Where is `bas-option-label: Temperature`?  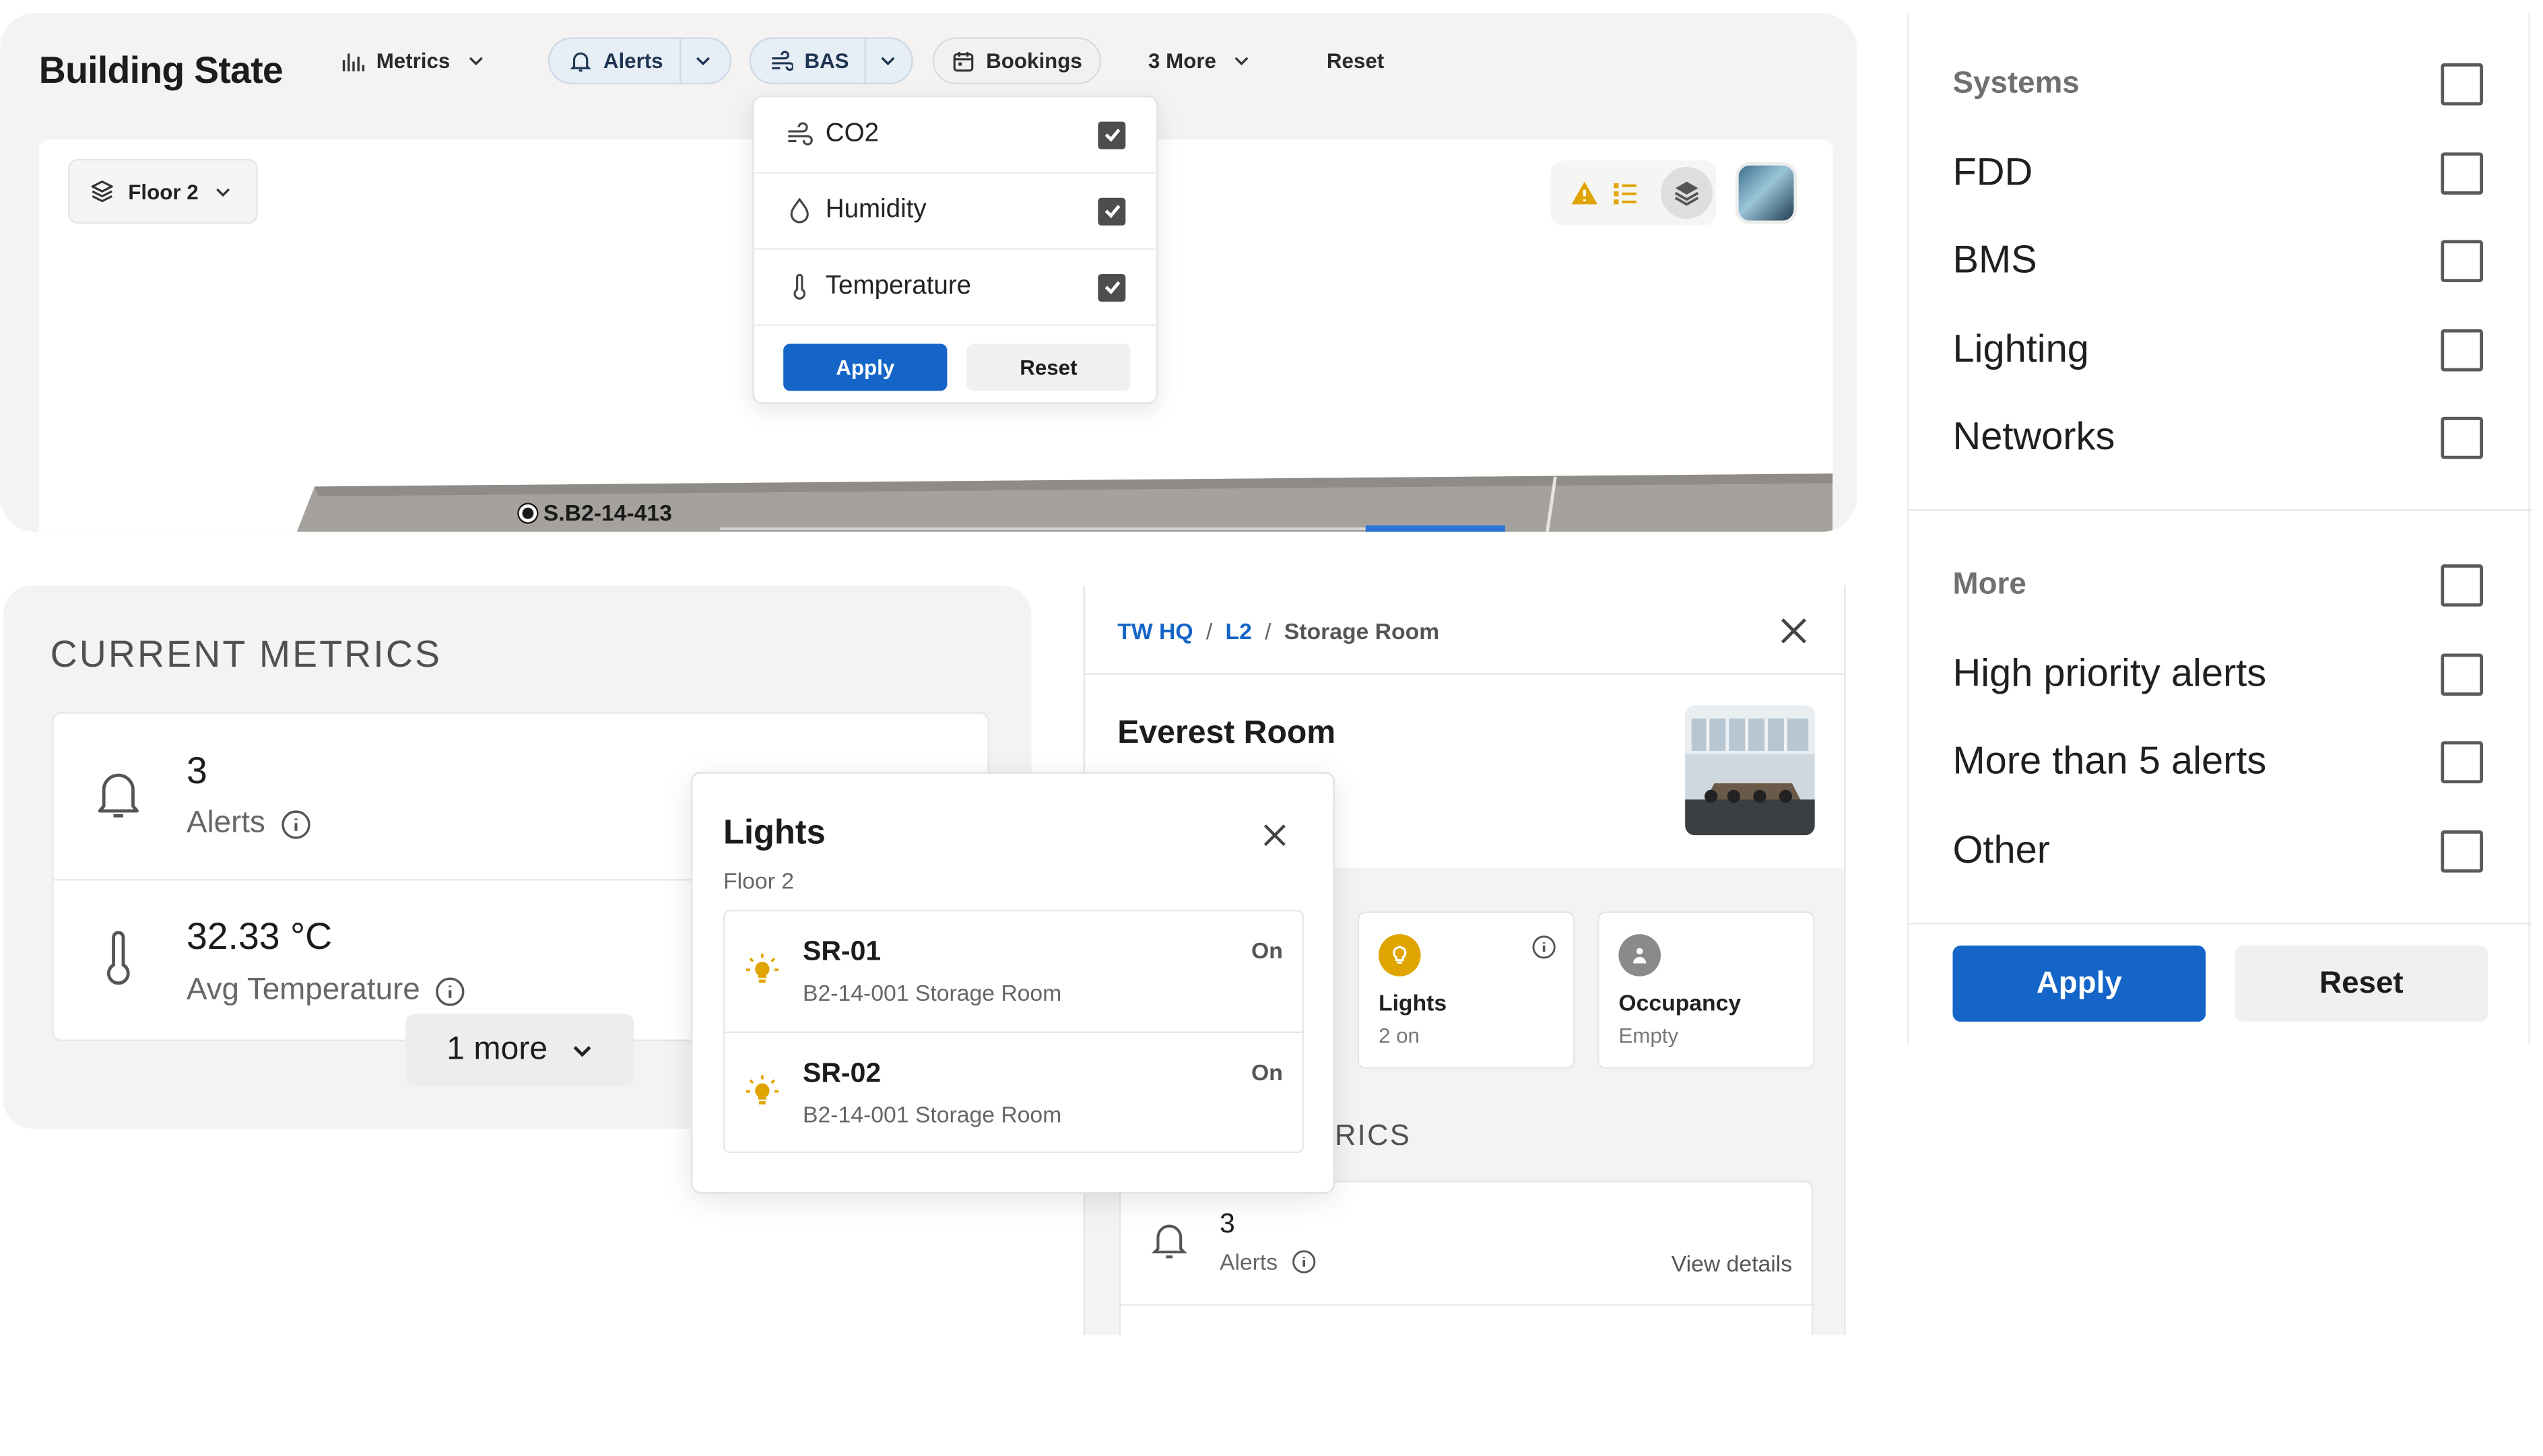
bas-option-label: Temperature is located at coordinates (898, 286).